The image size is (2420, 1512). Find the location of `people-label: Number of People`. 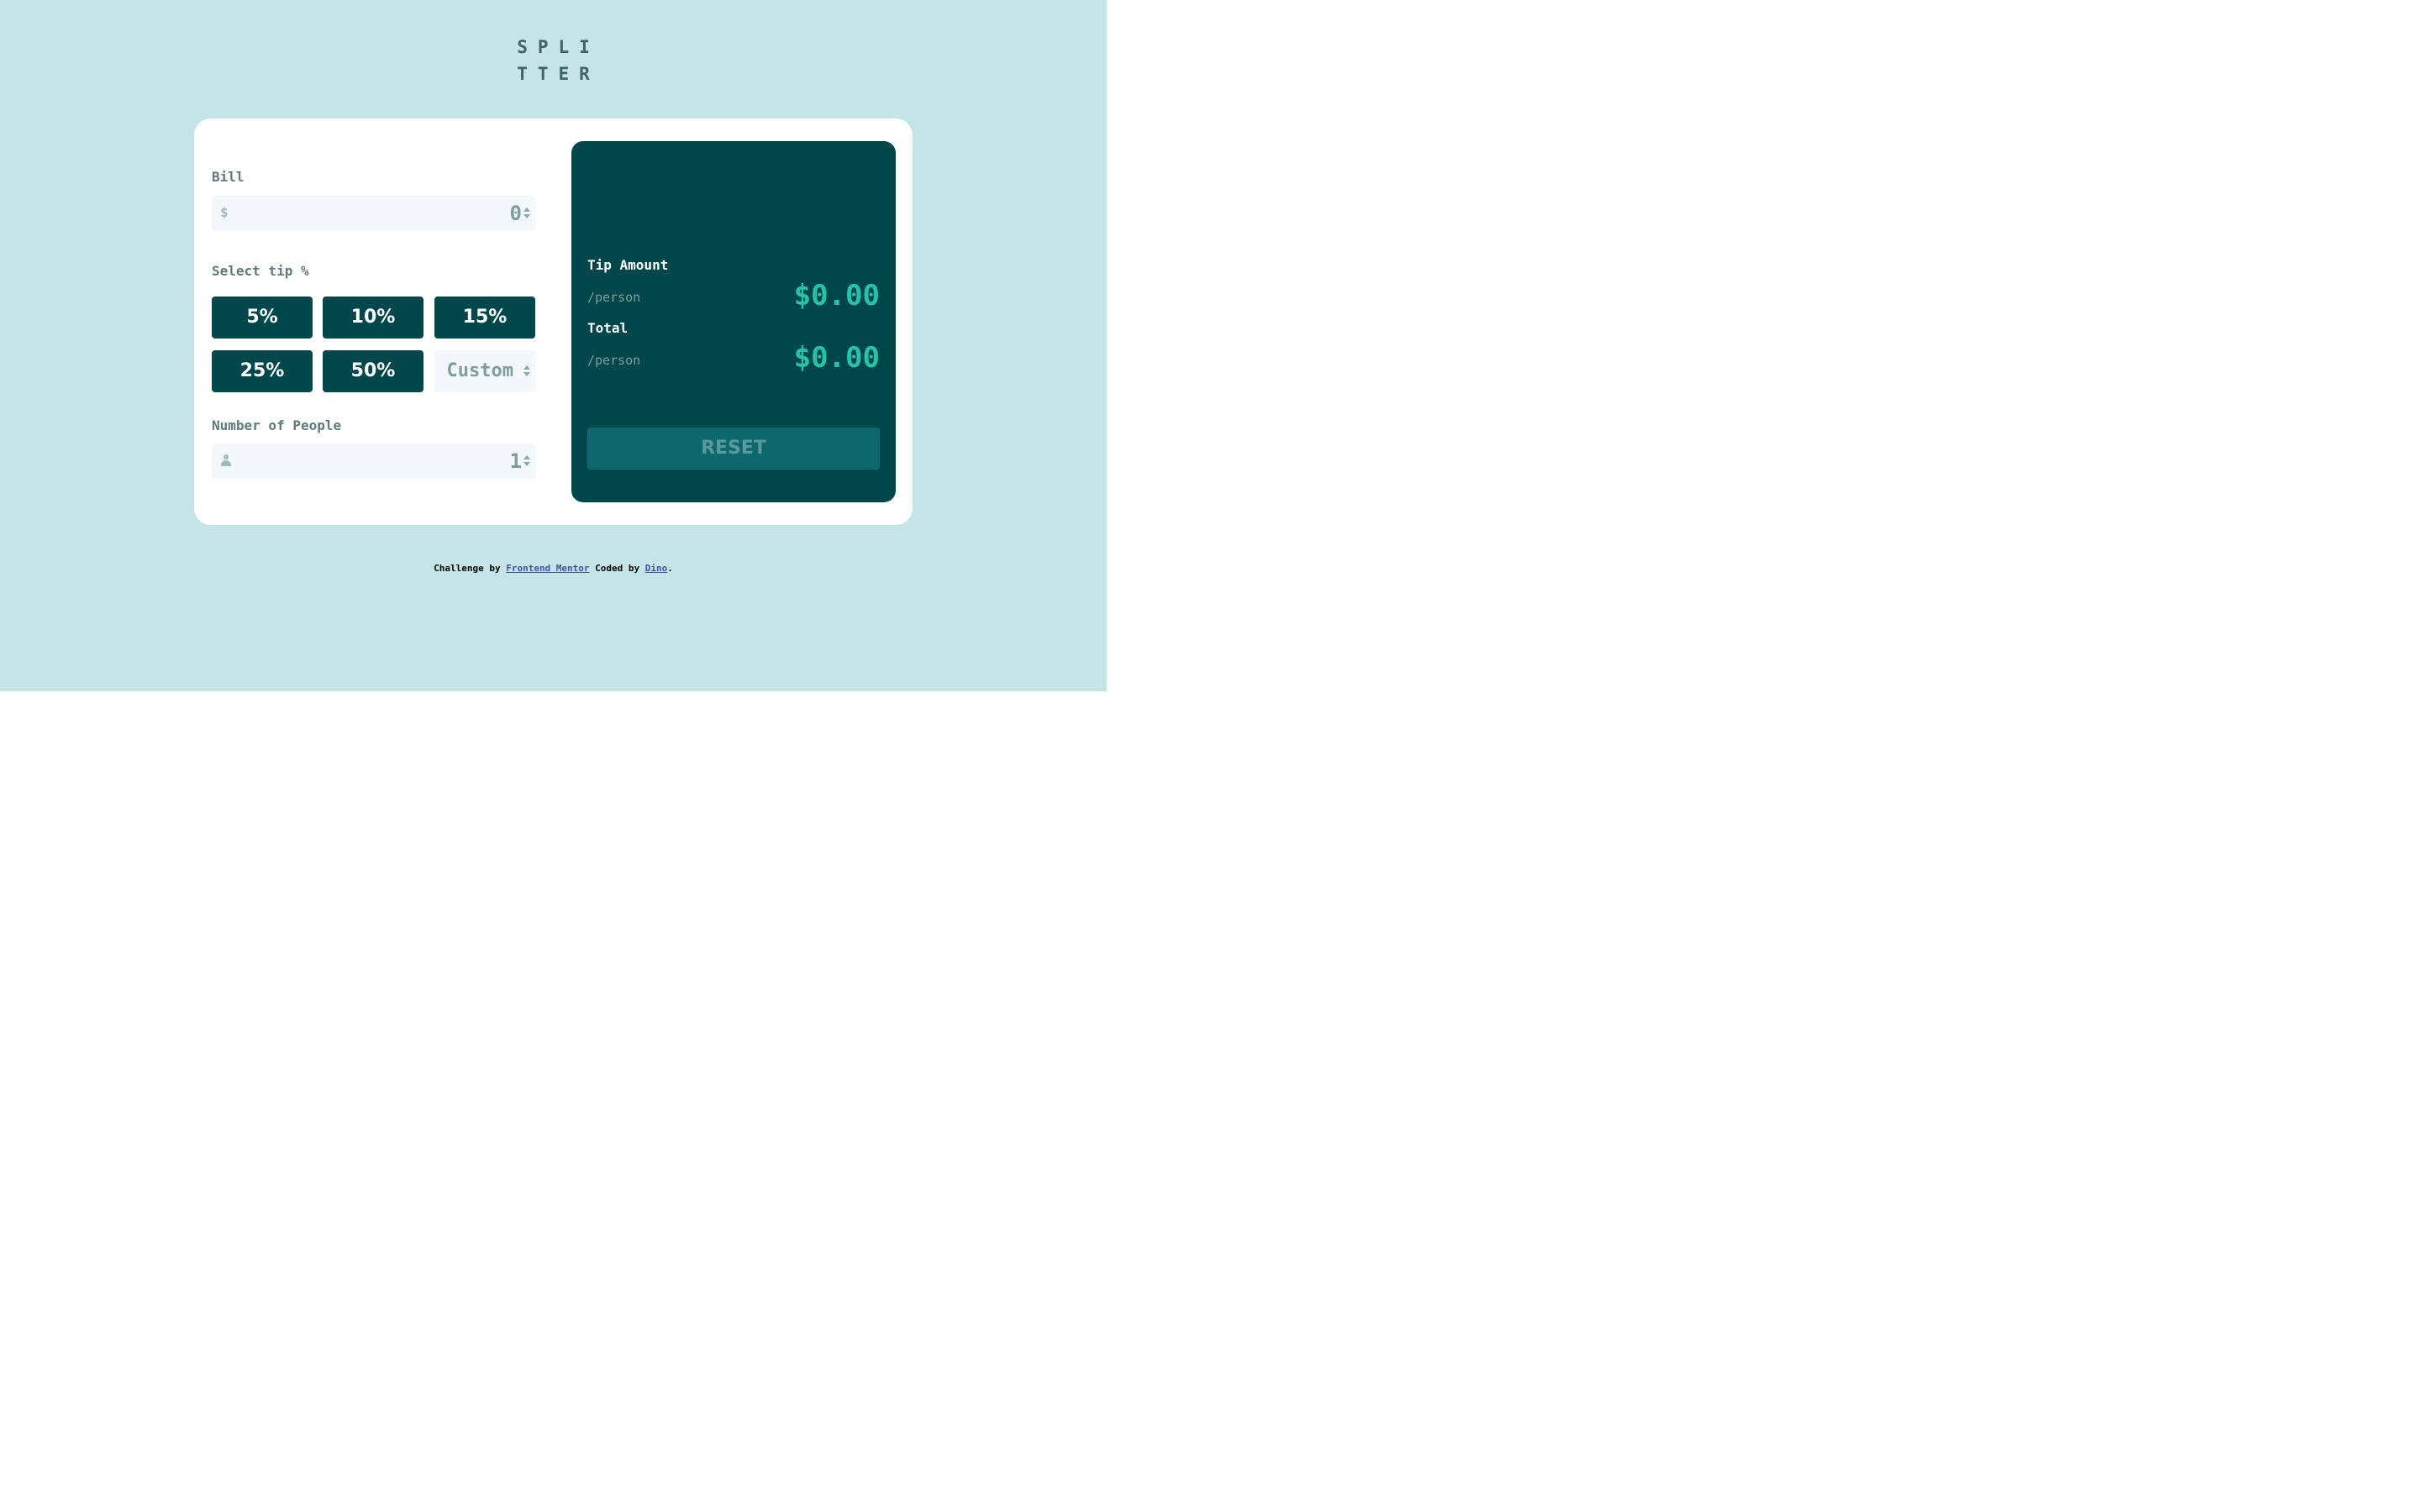

people-label: Number of People is located at coordinates (277, 425).